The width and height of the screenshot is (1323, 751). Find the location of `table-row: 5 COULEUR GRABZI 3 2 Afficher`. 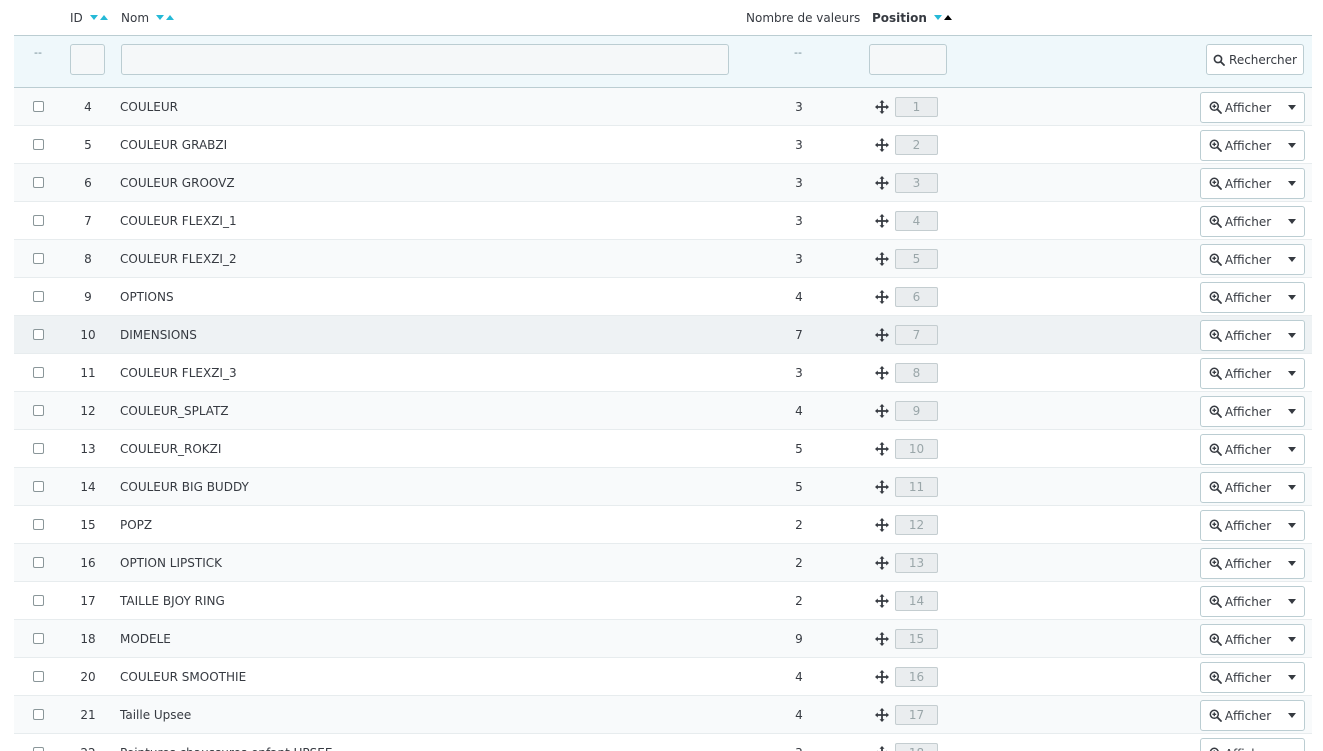

table-row: 5 COULEUR GRABZI 3 2 Afficher is located at coordinates (663, 145).